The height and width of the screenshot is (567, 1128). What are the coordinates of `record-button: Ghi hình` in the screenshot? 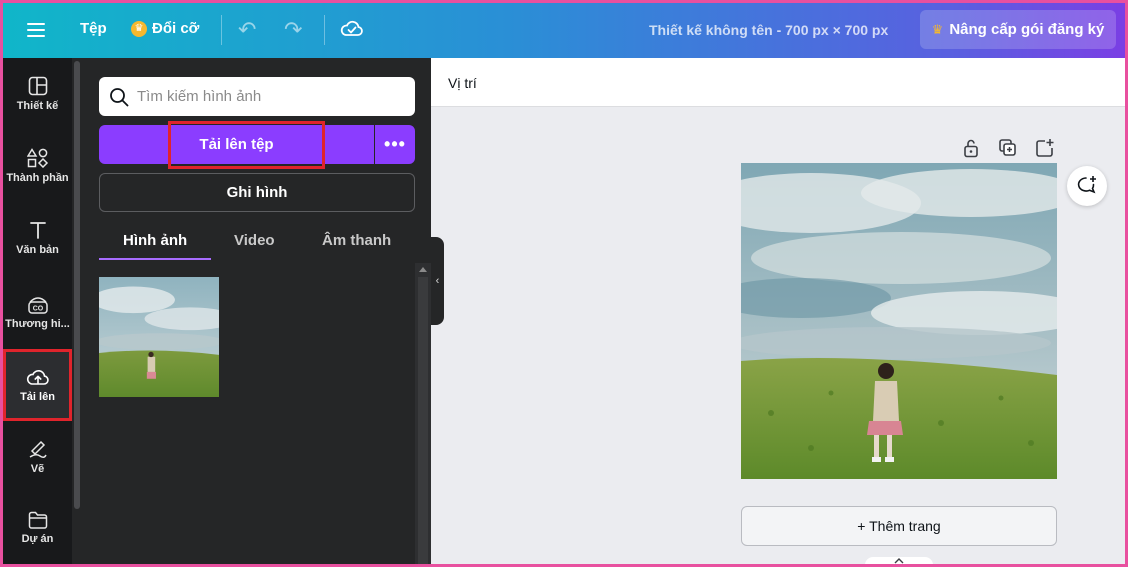 It's located at (257, 192).